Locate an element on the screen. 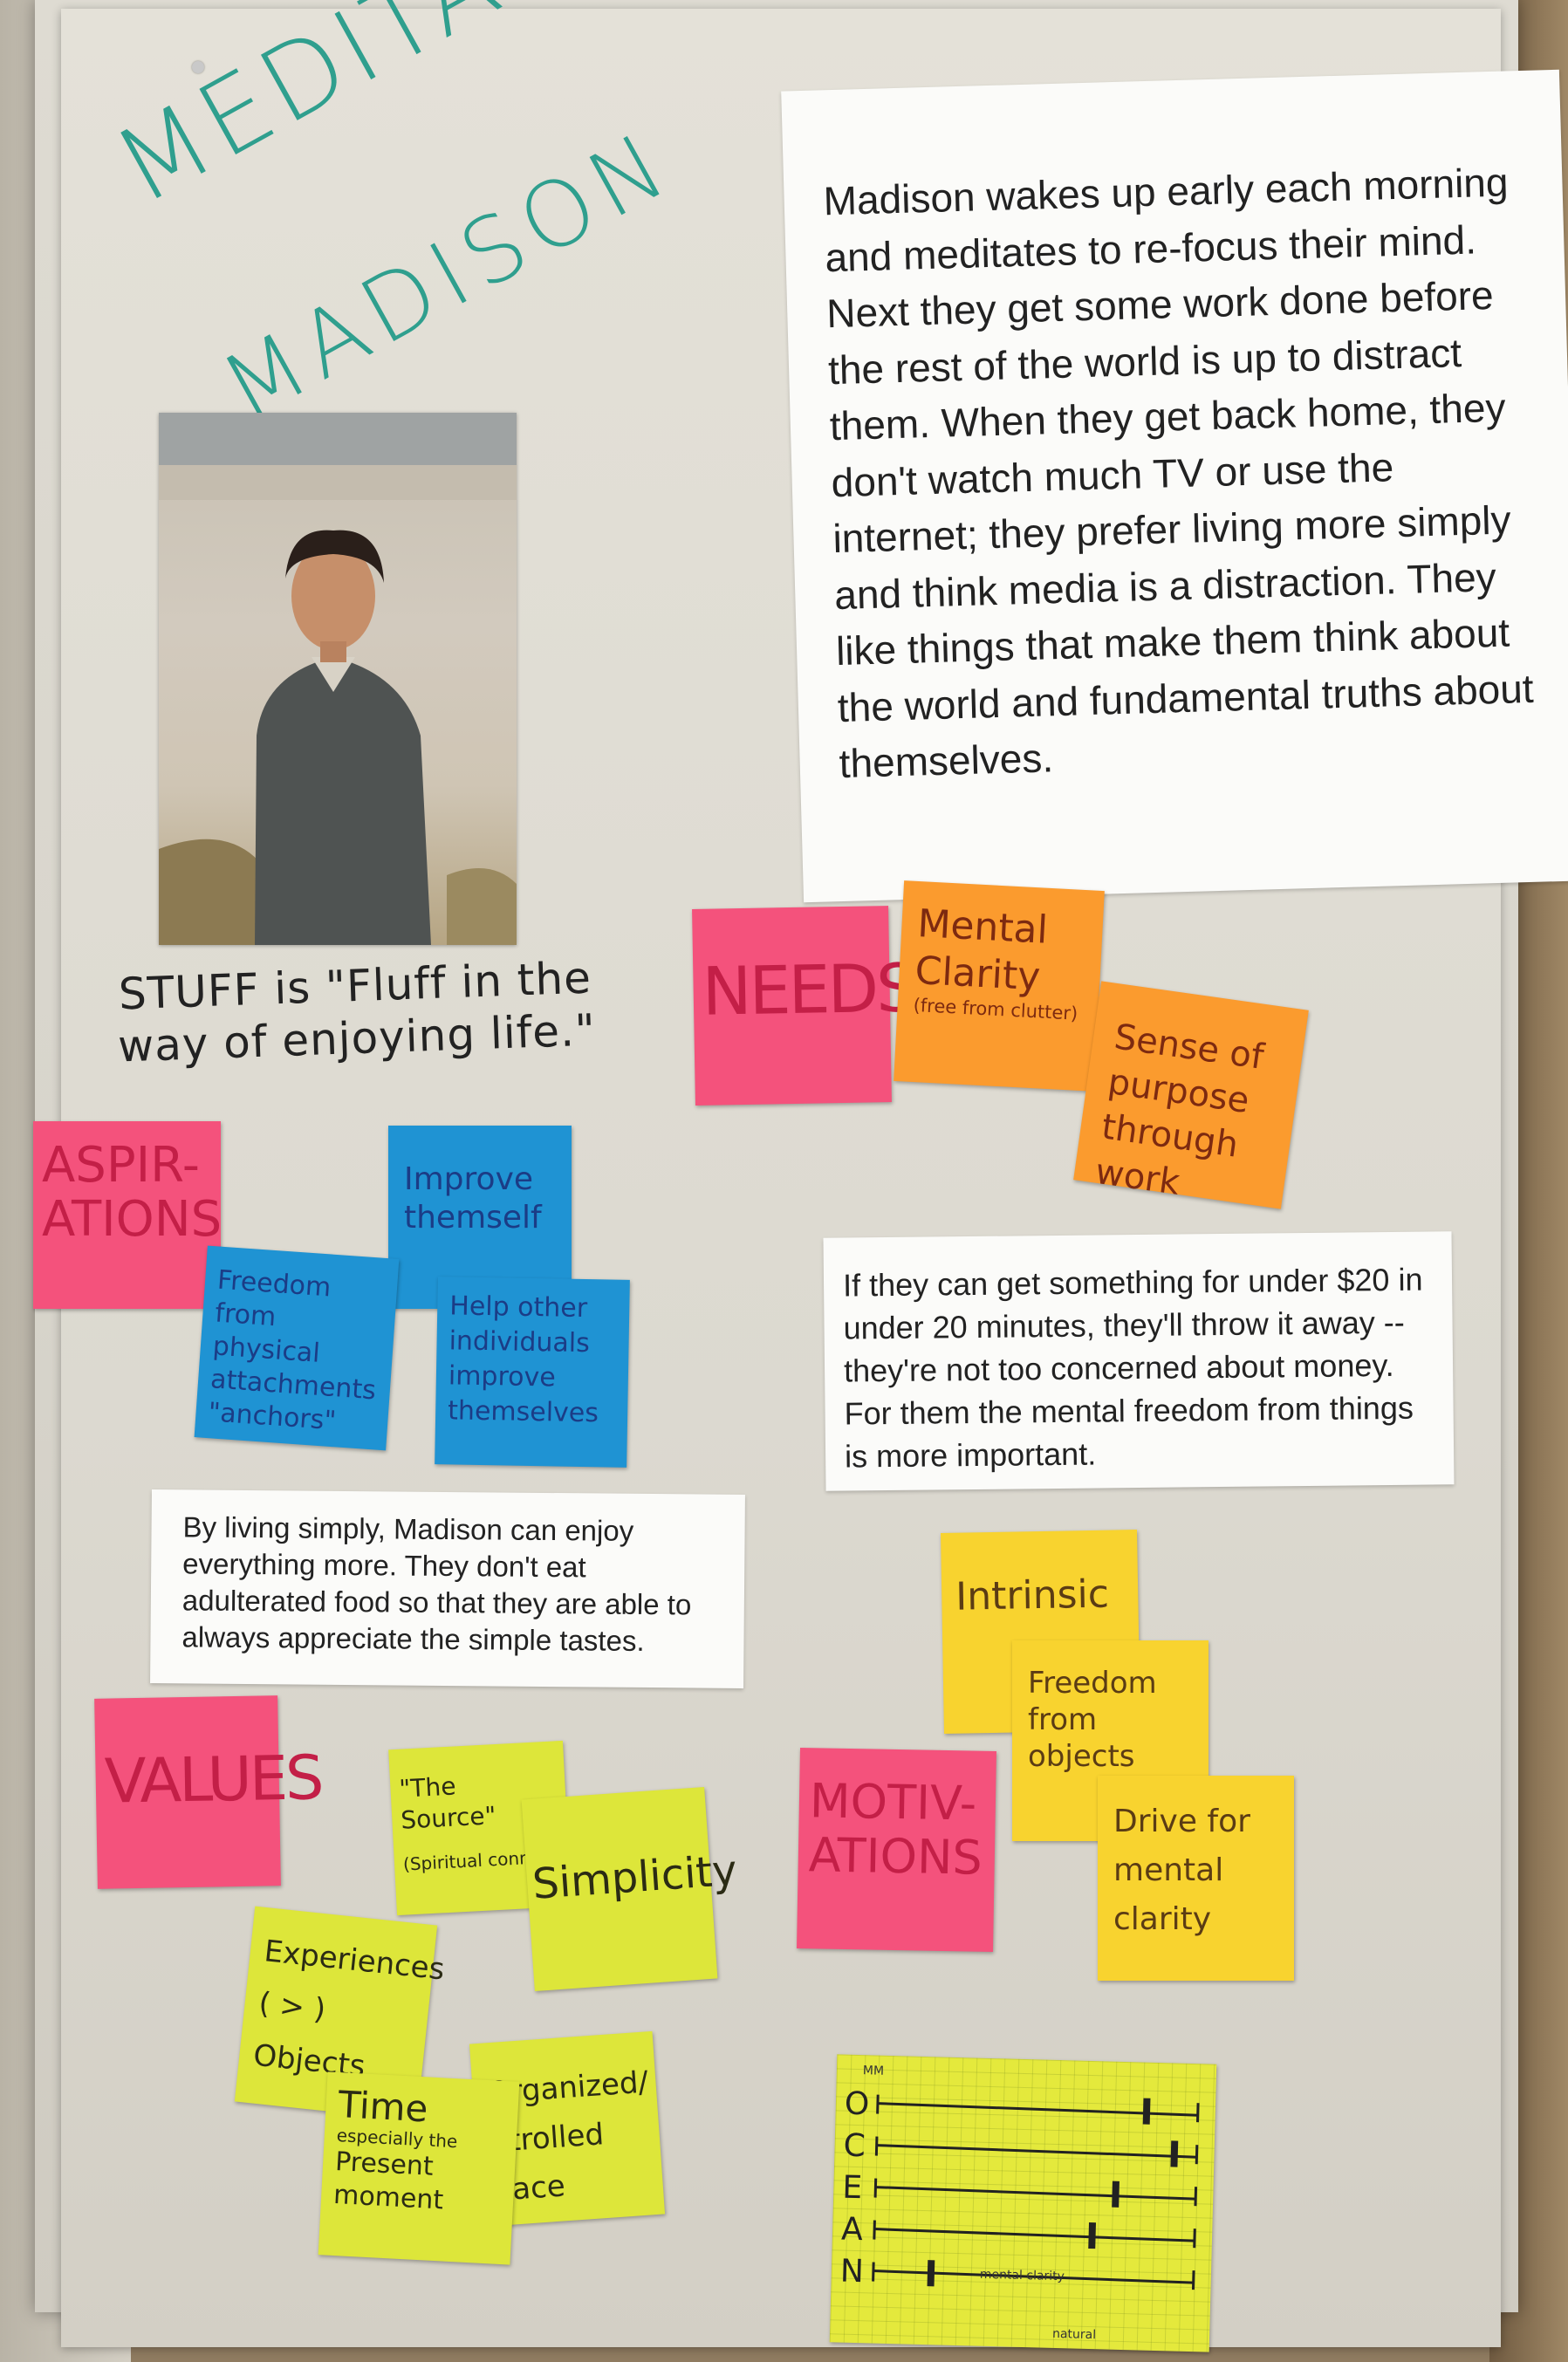  values-item-4-tail: Present moment is located at coordinates (389, 2181).